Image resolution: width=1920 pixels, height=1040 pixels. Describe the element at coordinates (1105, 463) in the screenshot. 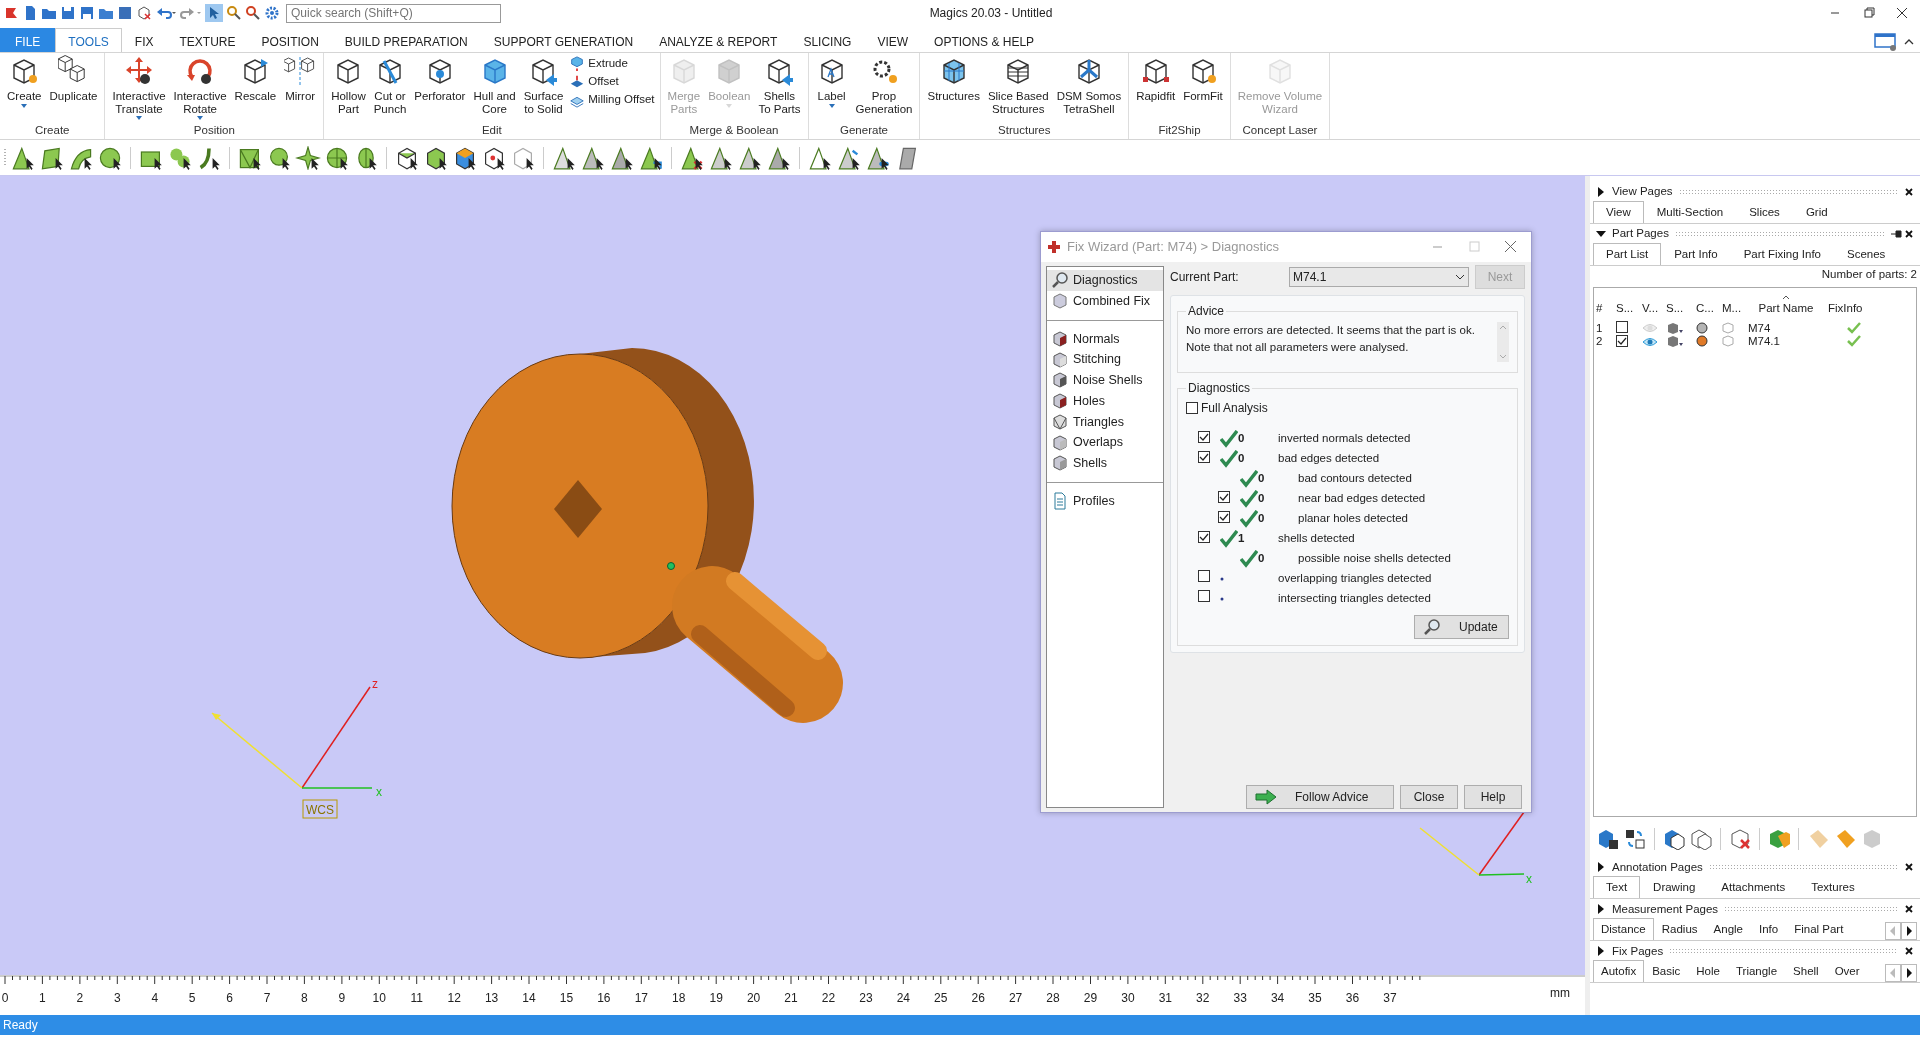

I see `nav-item: Shells` at that location.